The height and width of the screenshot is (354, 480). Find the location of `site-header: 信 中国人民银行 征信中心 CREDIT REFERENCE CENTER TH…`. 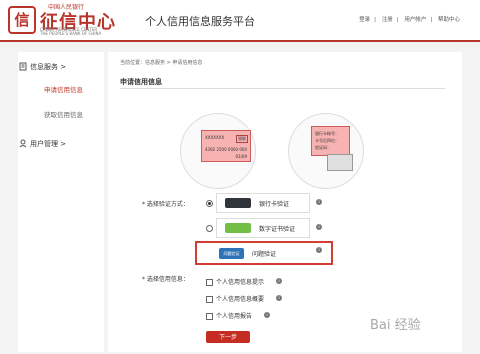

site-header: 信 中国人民银行 征信中心 CREDIT REFERENCE CENTER TH… is located at coordinates (240, 21).